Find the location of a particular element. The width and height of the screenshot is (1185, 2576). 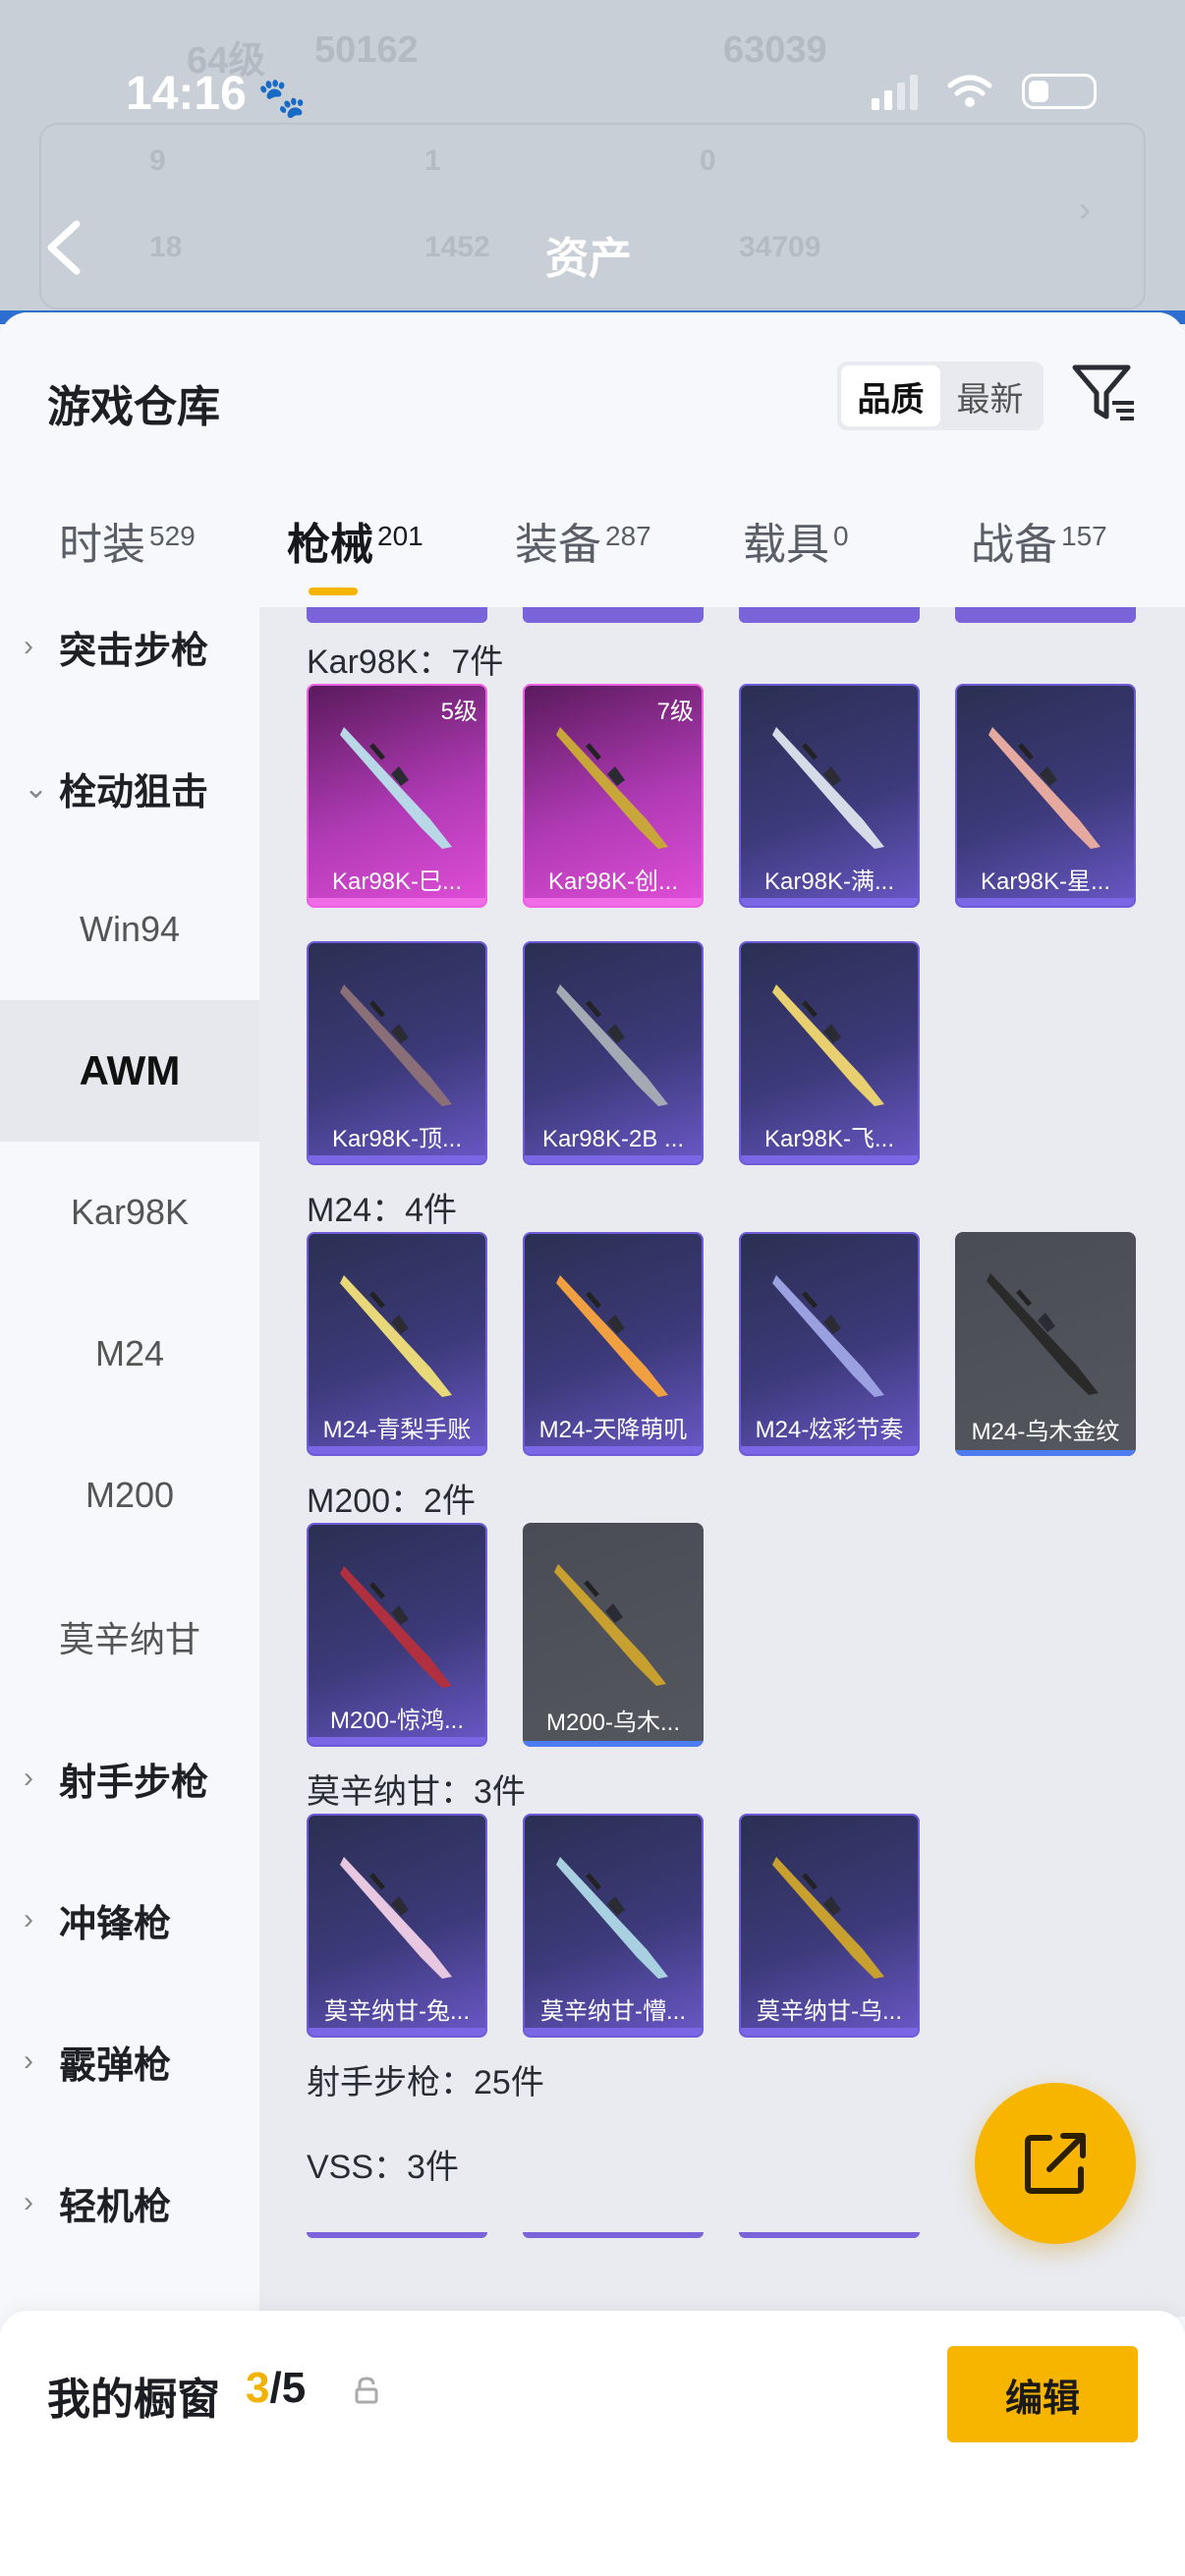

tab-fashion: 时装 529 is located at coordinates (128, 540).